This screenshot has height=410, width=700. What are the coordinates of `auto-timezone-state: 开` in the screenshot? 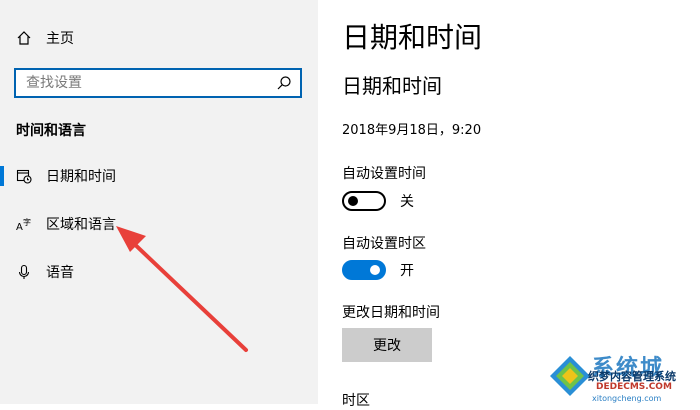 It's located at (407, 271).